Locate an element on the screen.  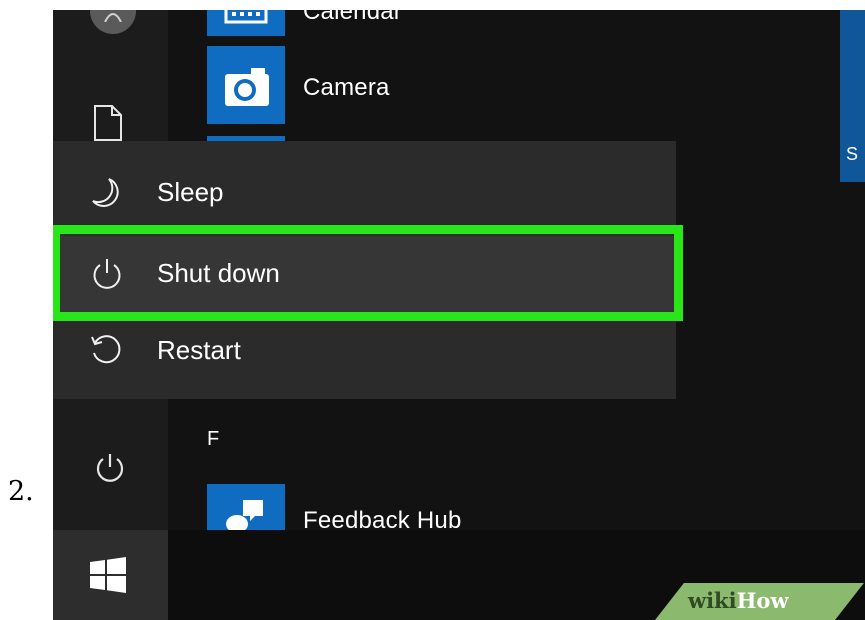
calendar-tile is located at coordinates (246, 23).